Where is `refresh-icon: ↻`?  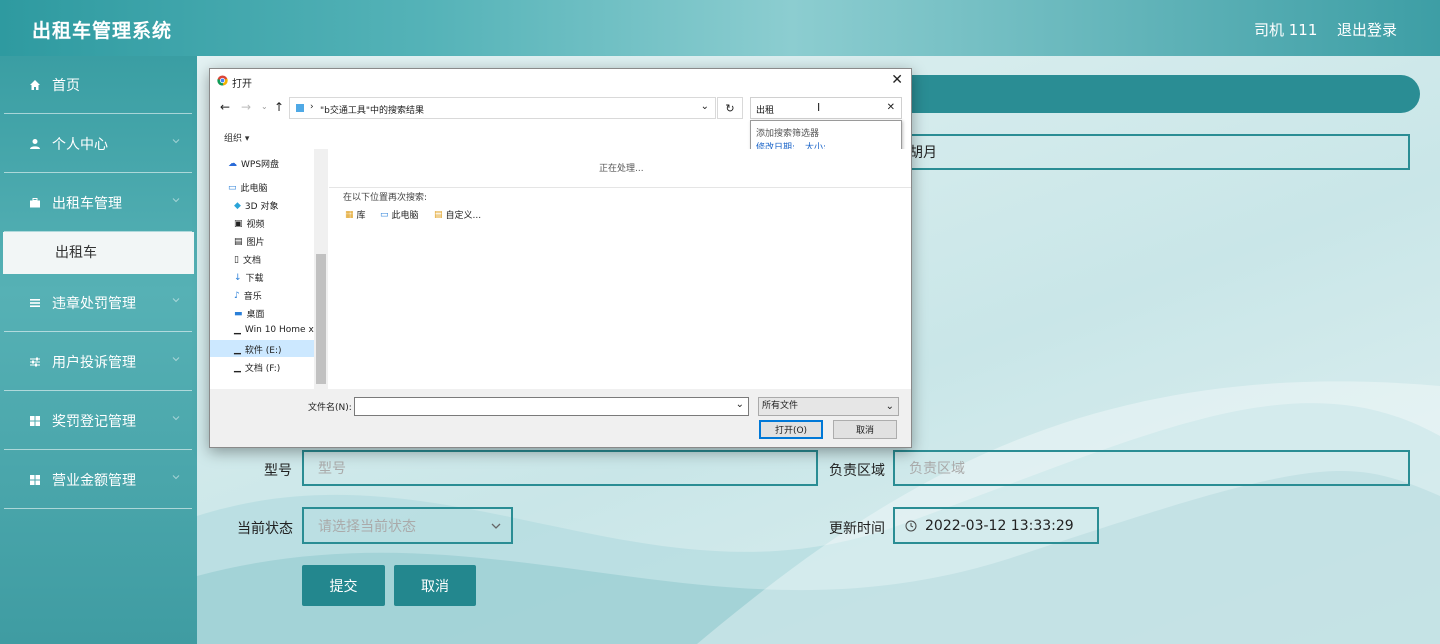
refresh-icon: ↻ is located at coordinates (730, 108).